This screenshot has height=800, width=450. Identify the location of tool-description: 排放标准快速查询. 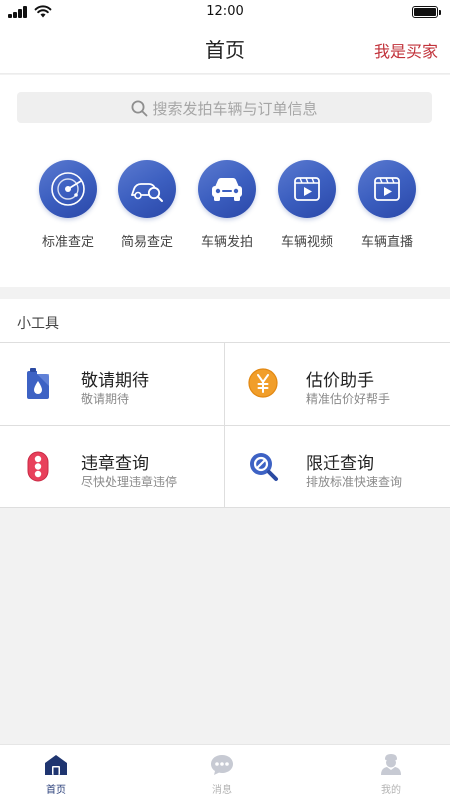
(354, 482).